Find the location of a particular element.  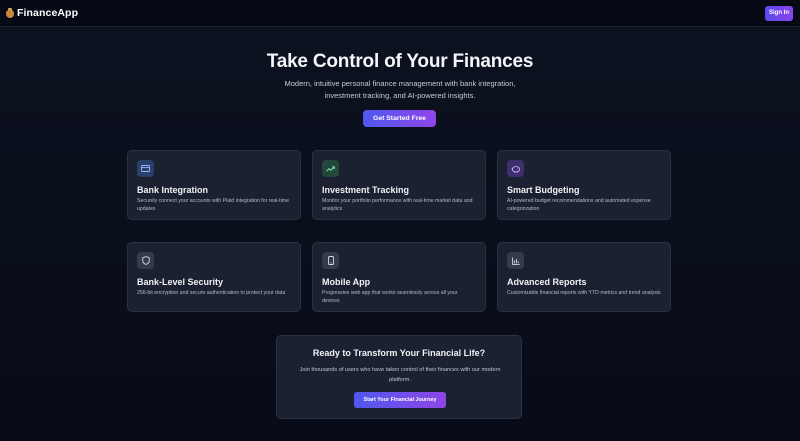

brand-name: FinanceApp is located at coordinates (48, 13).